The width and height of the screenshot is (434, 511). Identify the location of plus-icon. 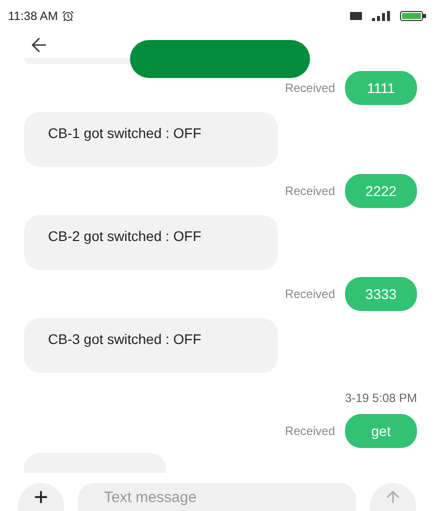
(41, 497).